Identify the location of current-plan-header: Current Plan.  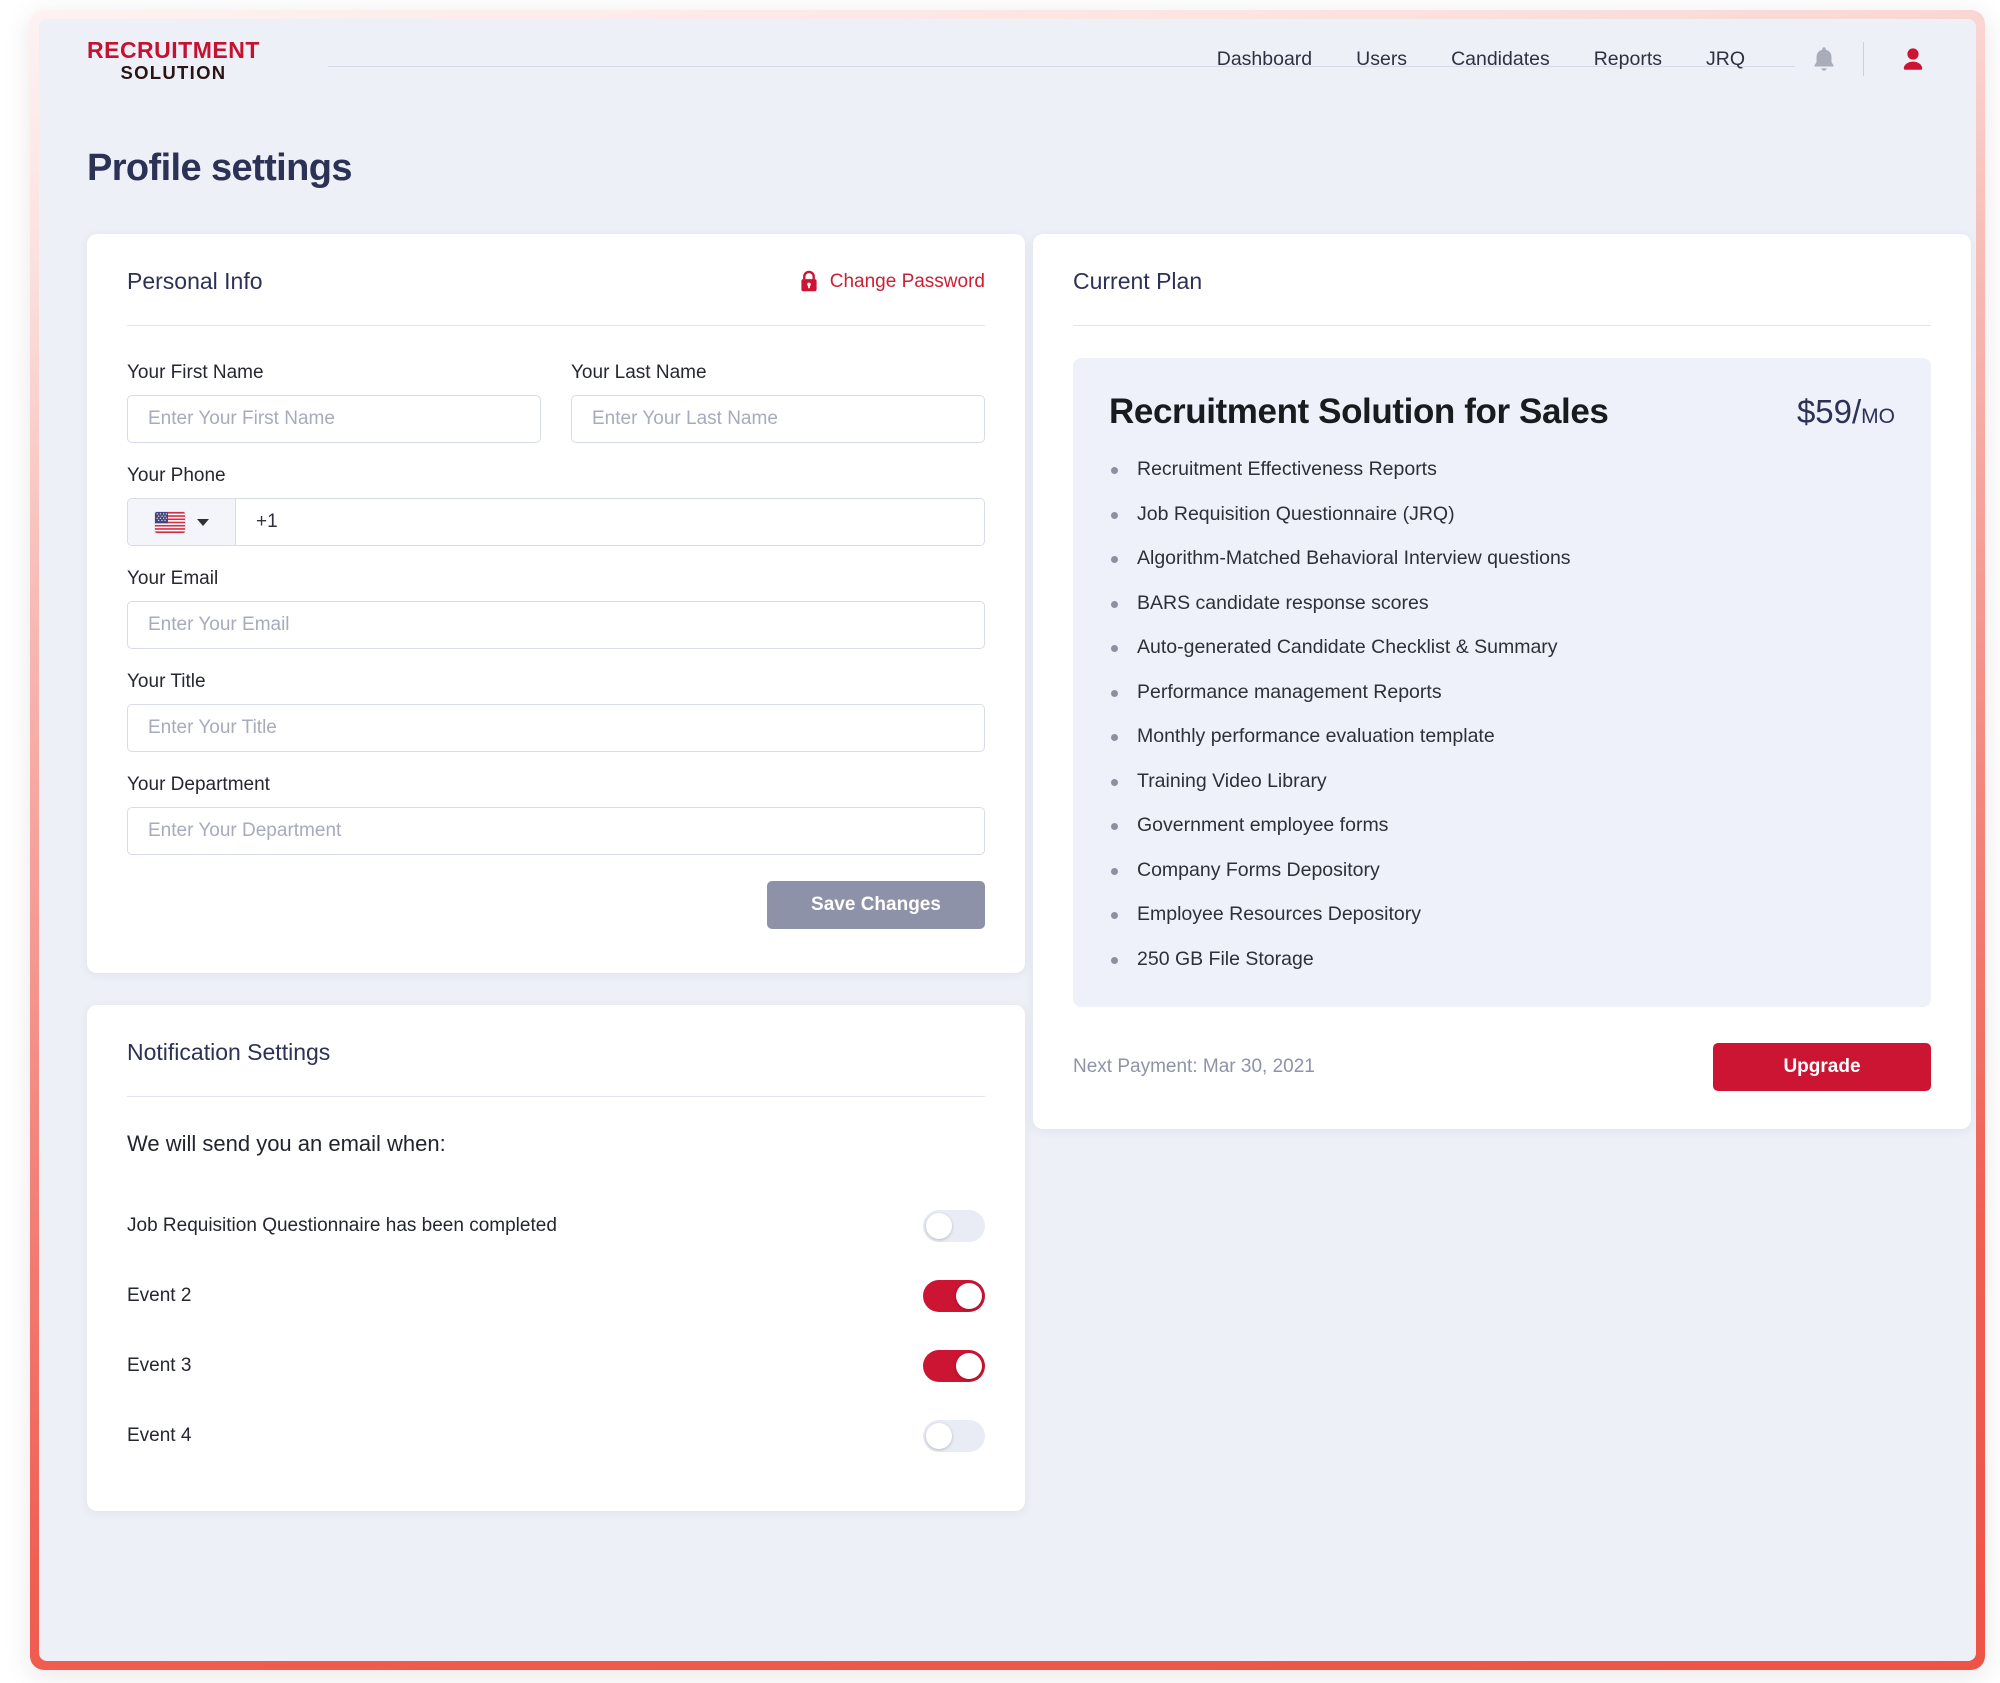
(1502, 264).